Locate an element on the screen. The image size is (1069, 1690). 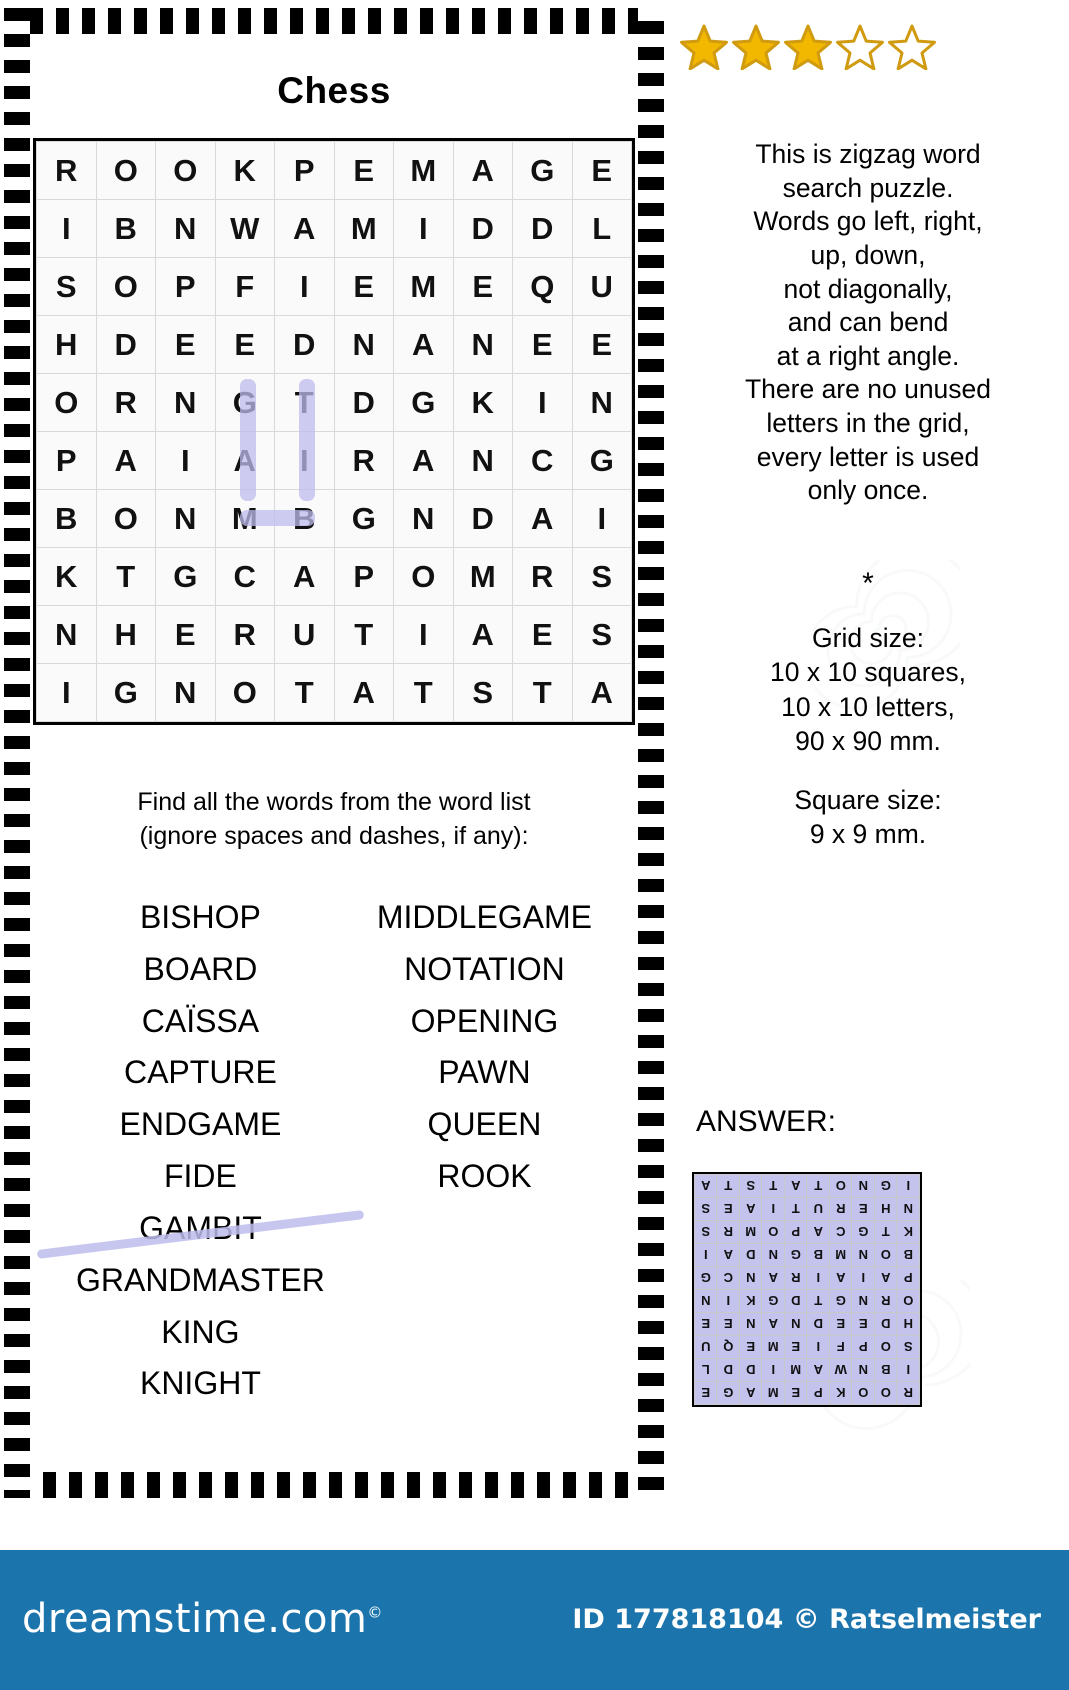
word-list-item: QUEEN is located at coordinates (484, 1125).